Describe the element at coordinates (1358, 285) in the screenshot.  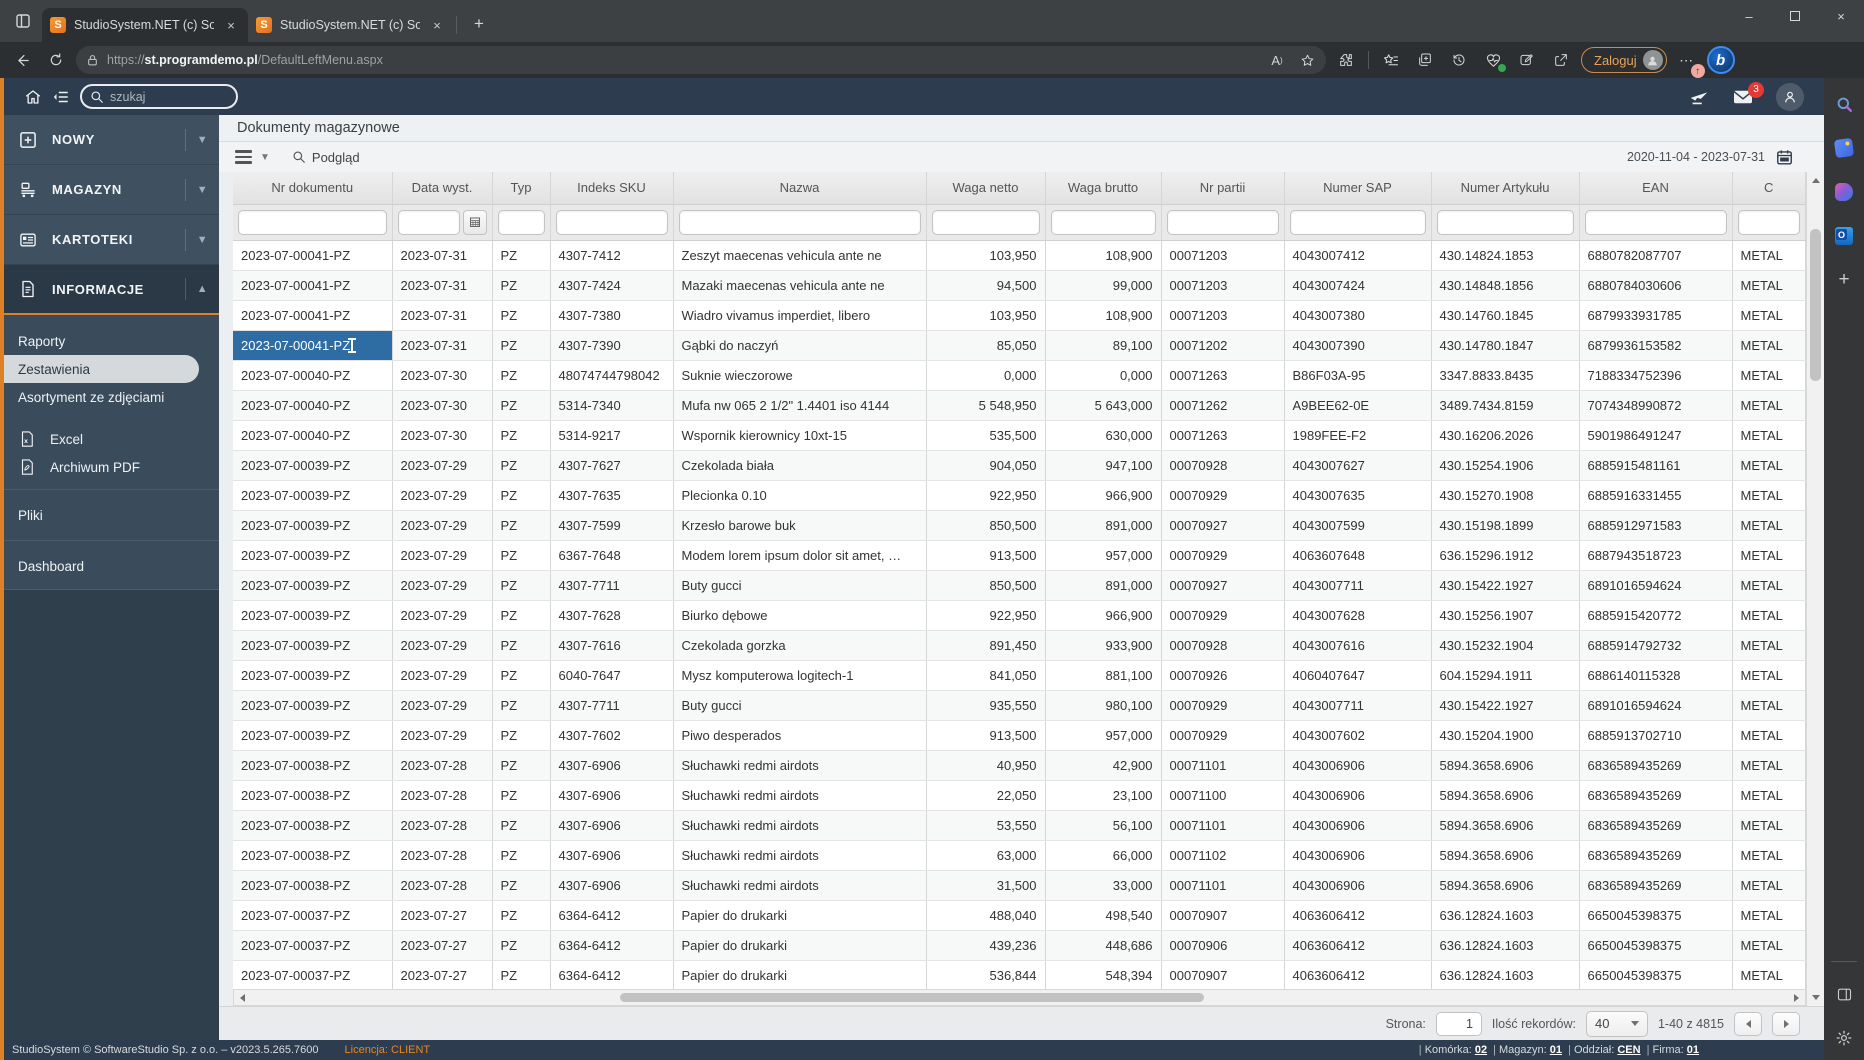
I see `cell: 4043007424` at that location.